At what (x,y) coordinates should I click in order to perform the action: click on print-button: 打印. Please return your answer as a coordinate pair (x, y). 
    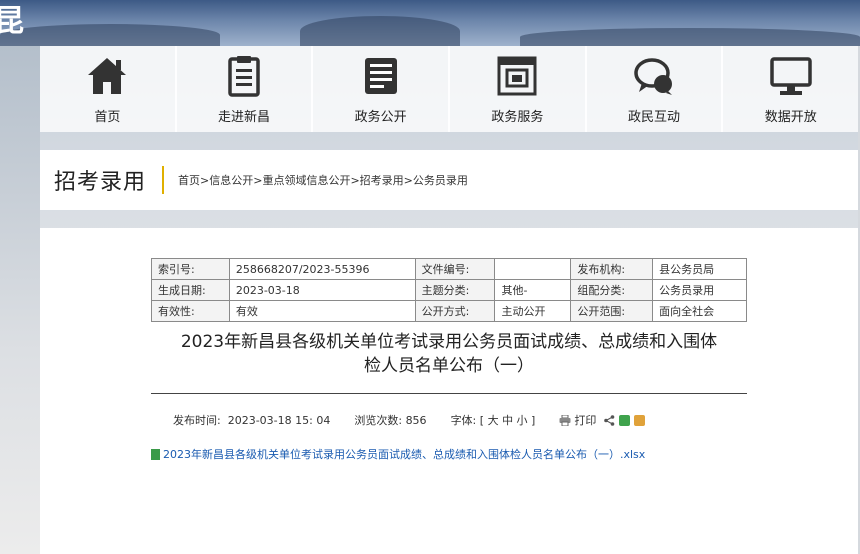
    Looking at the image, I should click on (577, 420).